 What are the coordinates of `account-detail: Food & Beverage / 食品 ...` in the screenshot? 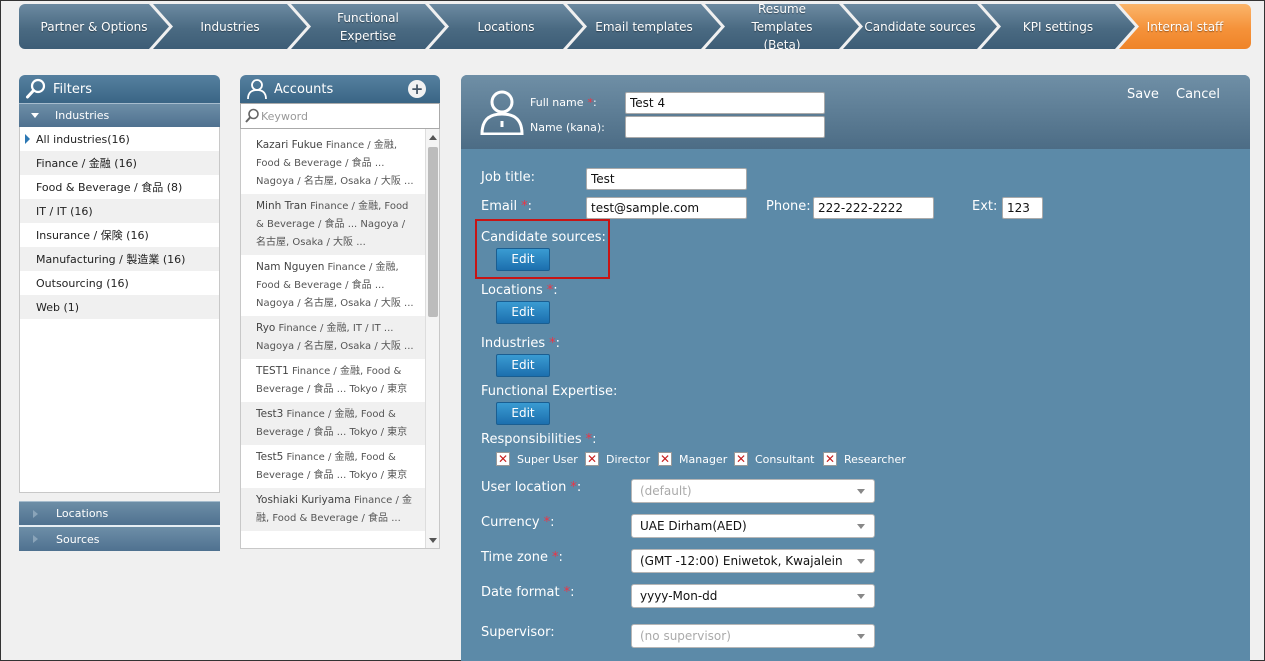 It's located at (320, 285).